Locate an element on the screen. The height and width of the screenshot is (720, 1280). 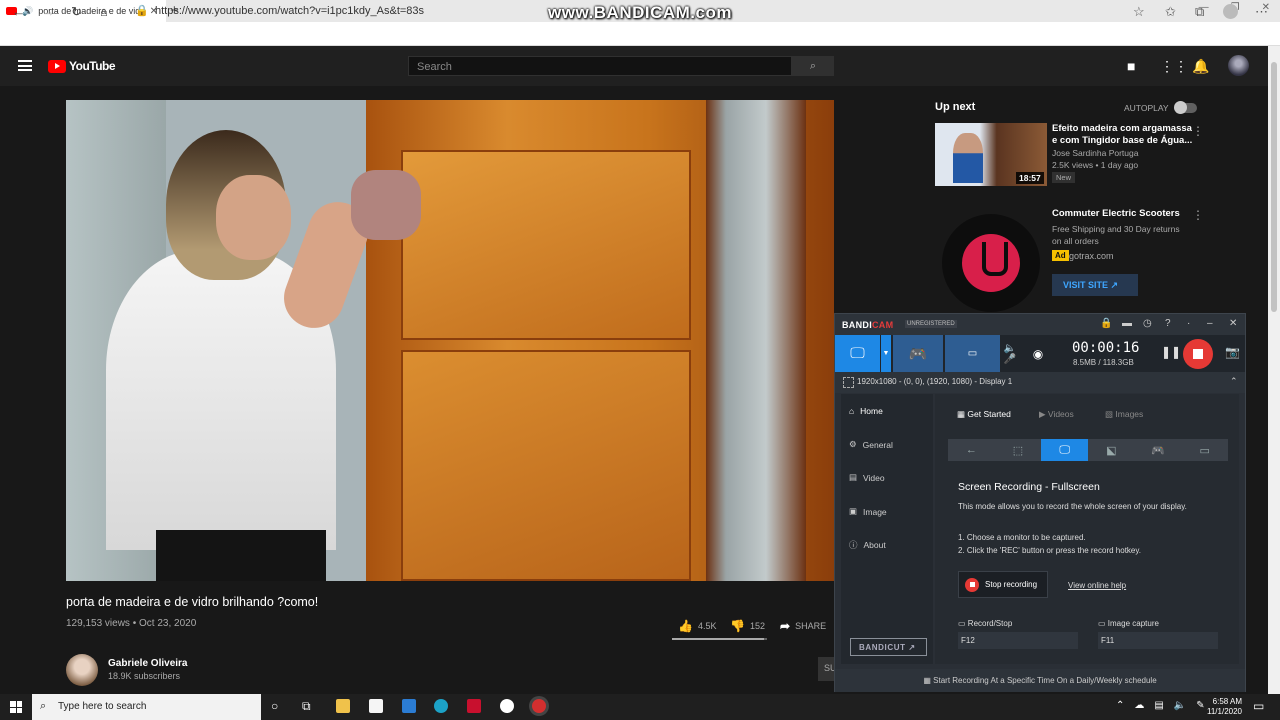
store-icon is located at coordinates (376, 706).